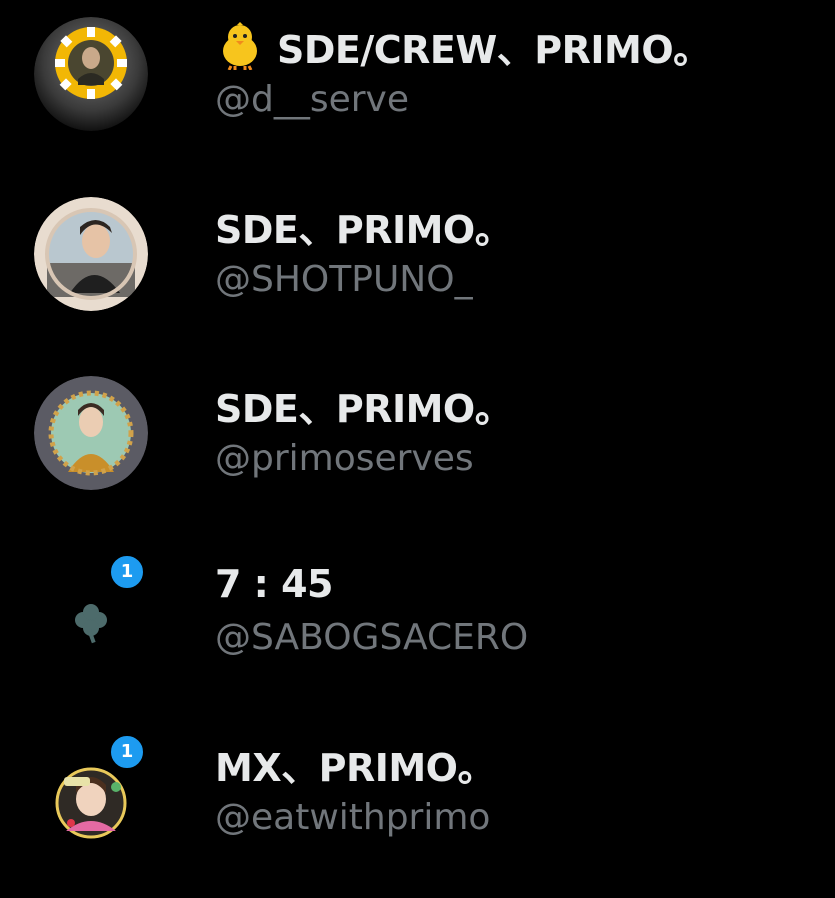  Describe the element at coordinates (494, 46) in the screenshot. I see `display-name-text: SDE/CREW、PRIMO。` at that location.